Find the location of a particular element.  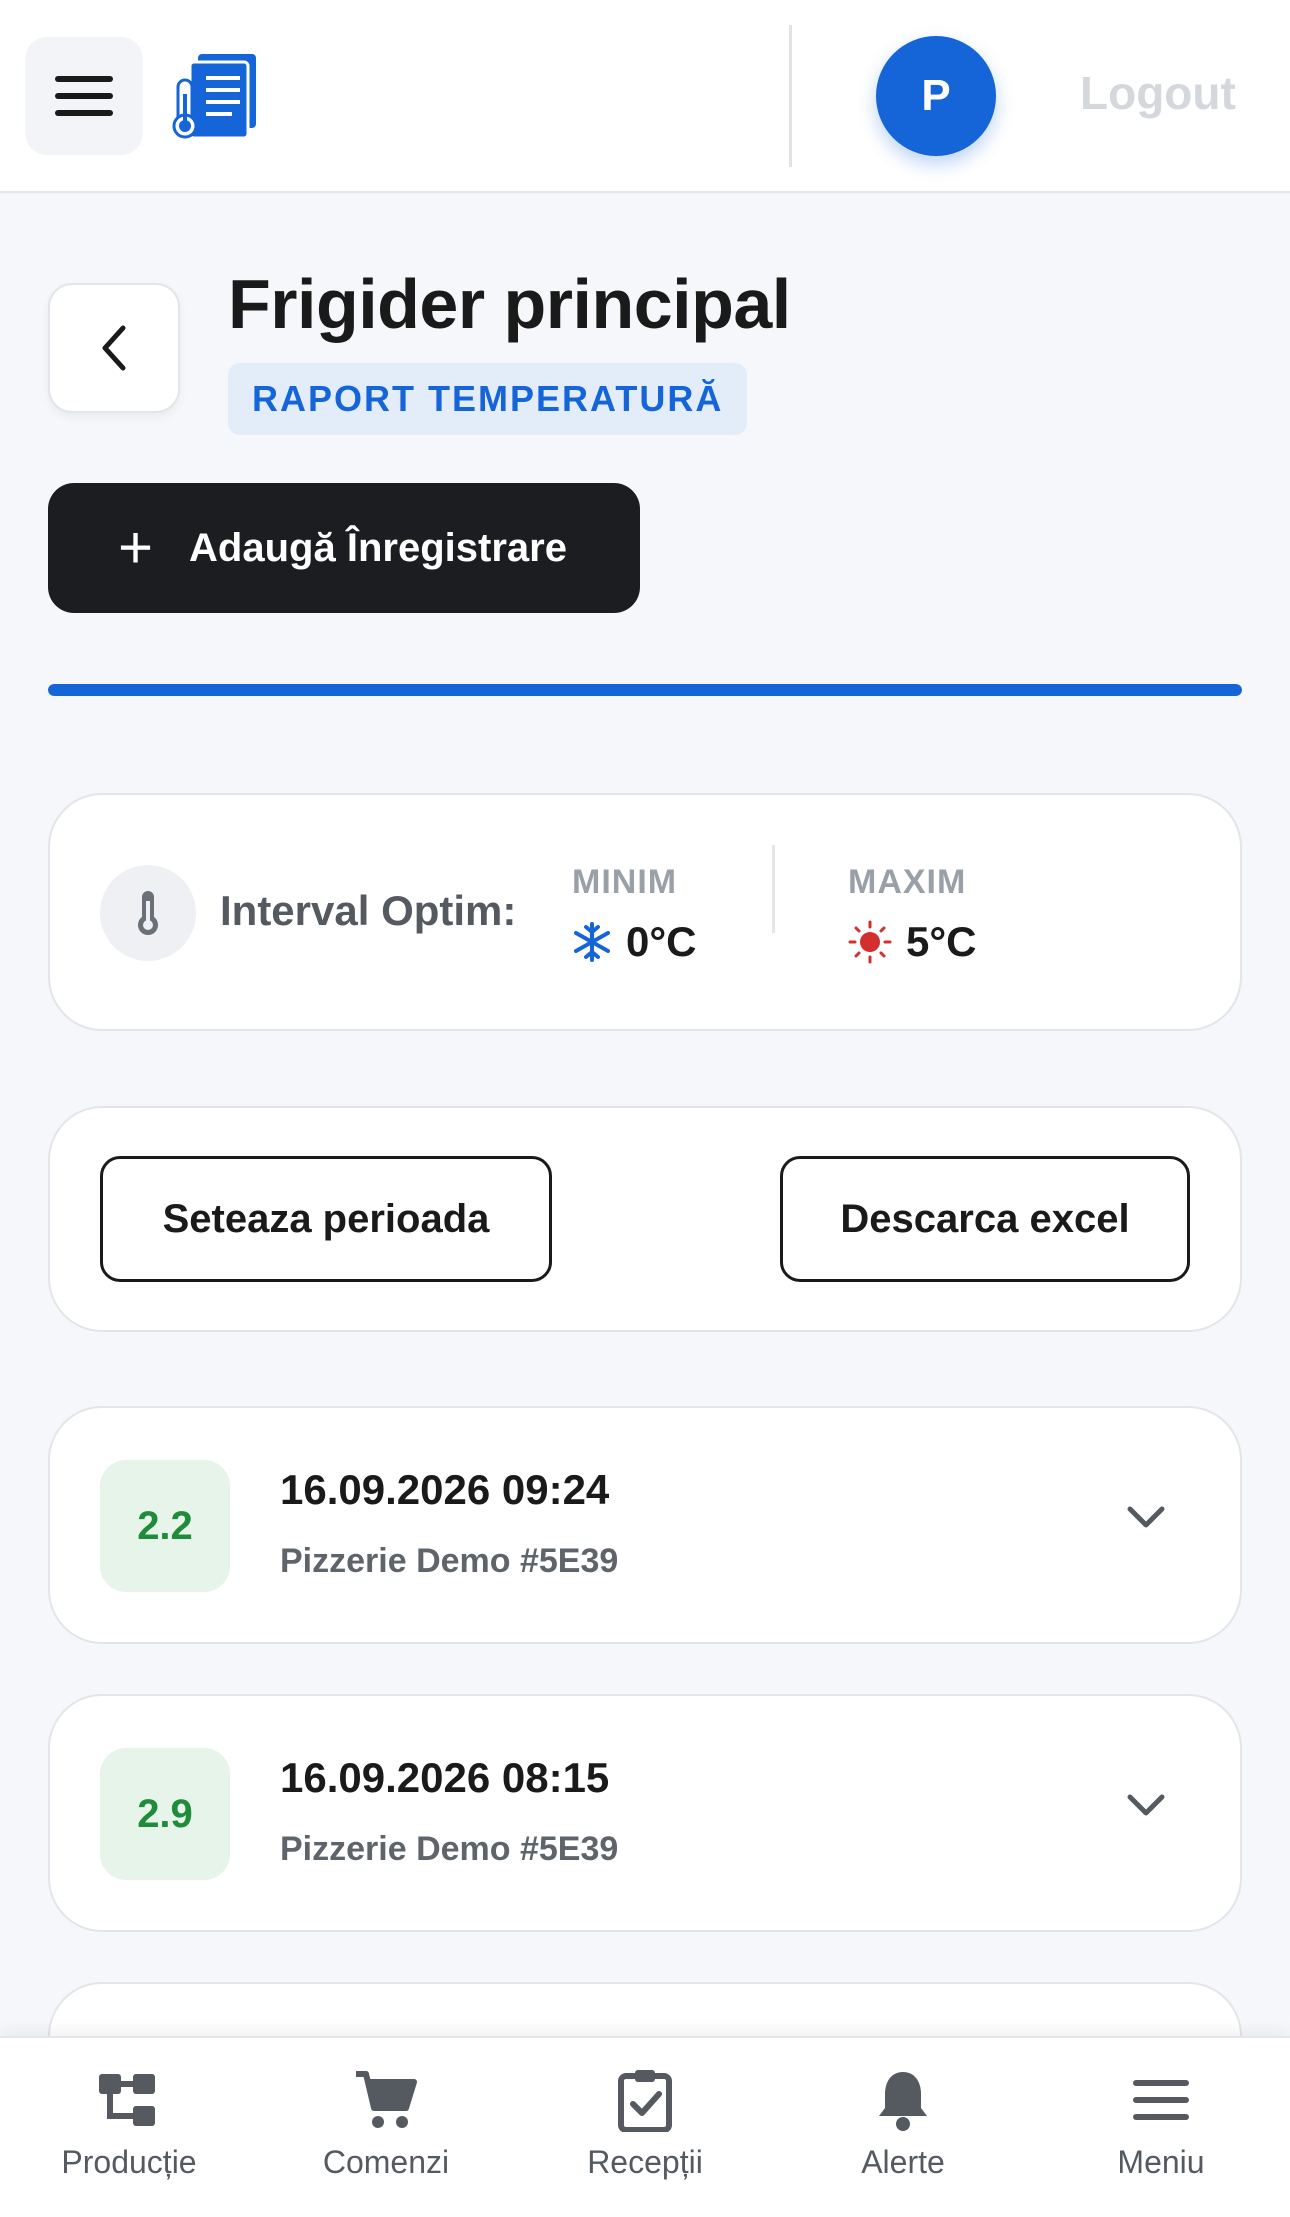

nav-label: Comenzi is located at coordinates (386, 2162).